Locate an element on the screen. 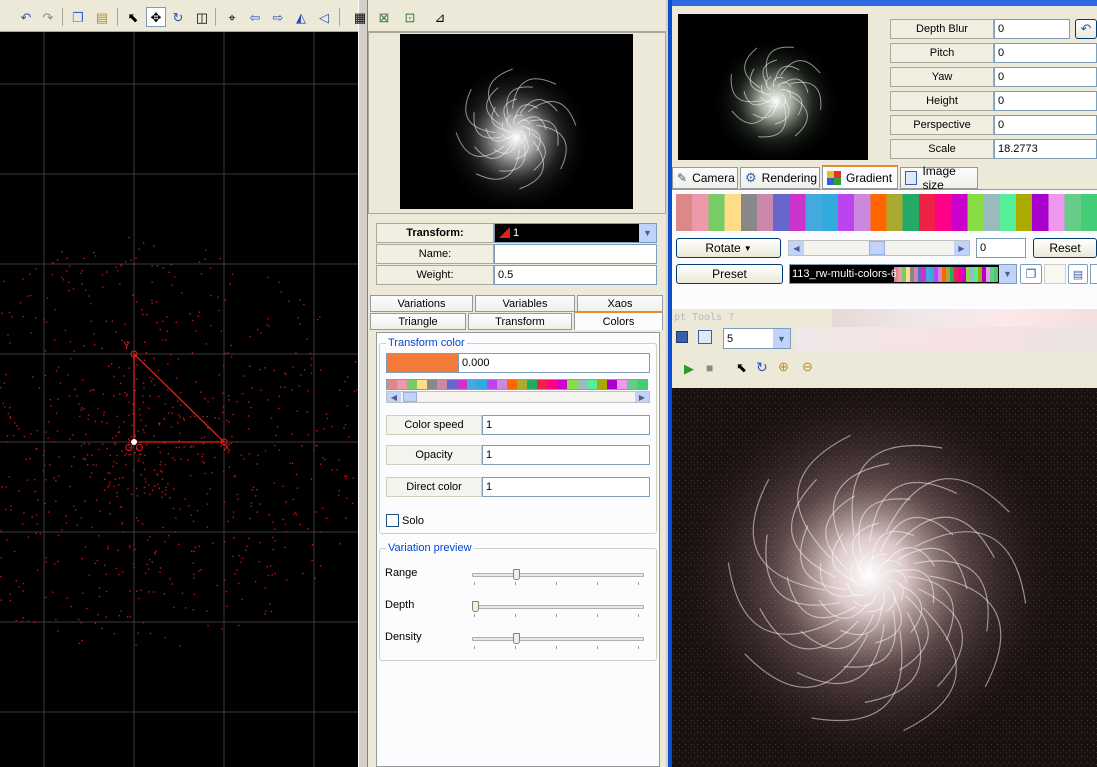 This screenshot has height=767, width=1097. tab-rendering: ⚙ Rendering is located at coordinates (780, 178).